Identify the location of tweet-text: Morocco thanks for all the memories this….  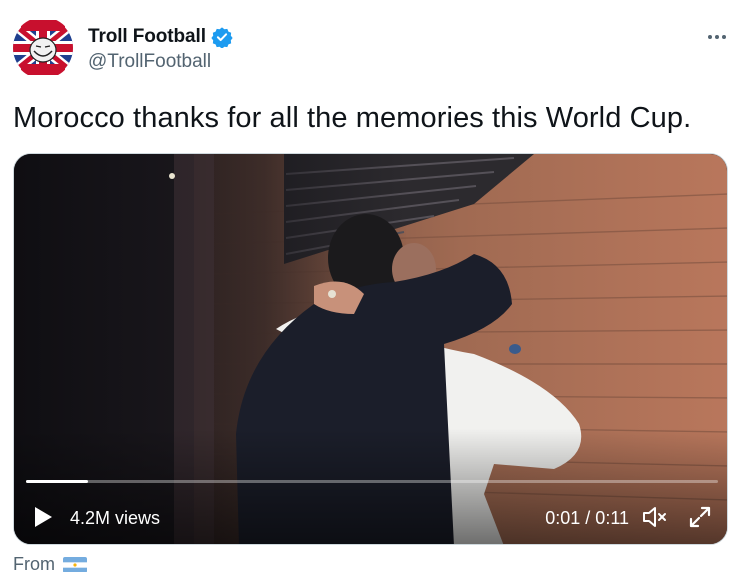
(352, 118).